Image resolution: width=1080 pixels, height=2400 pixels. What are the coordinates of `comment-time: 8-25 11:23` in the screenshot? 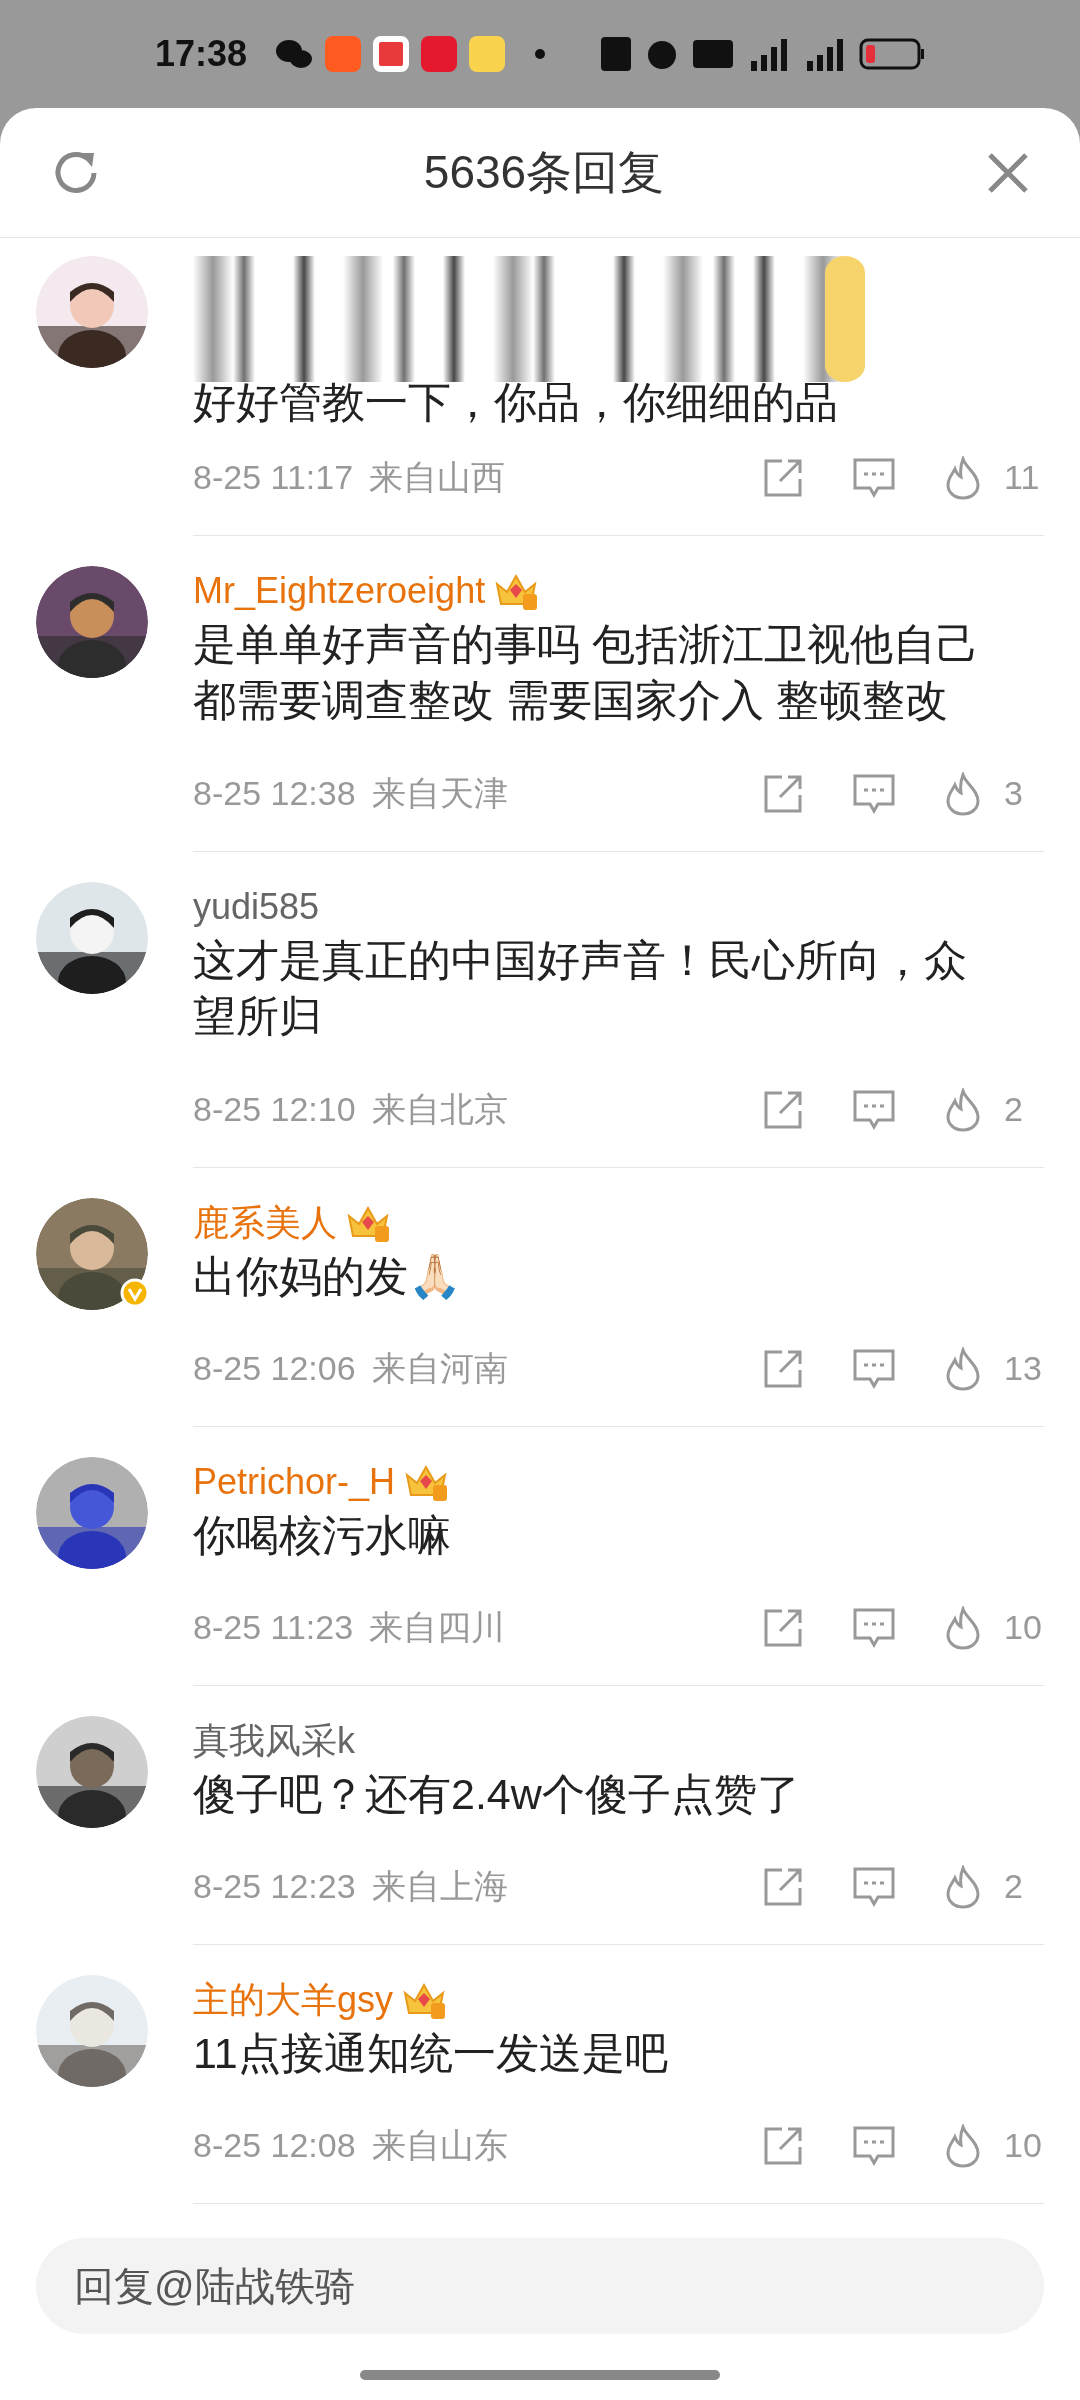 It's located at (273, 1627).